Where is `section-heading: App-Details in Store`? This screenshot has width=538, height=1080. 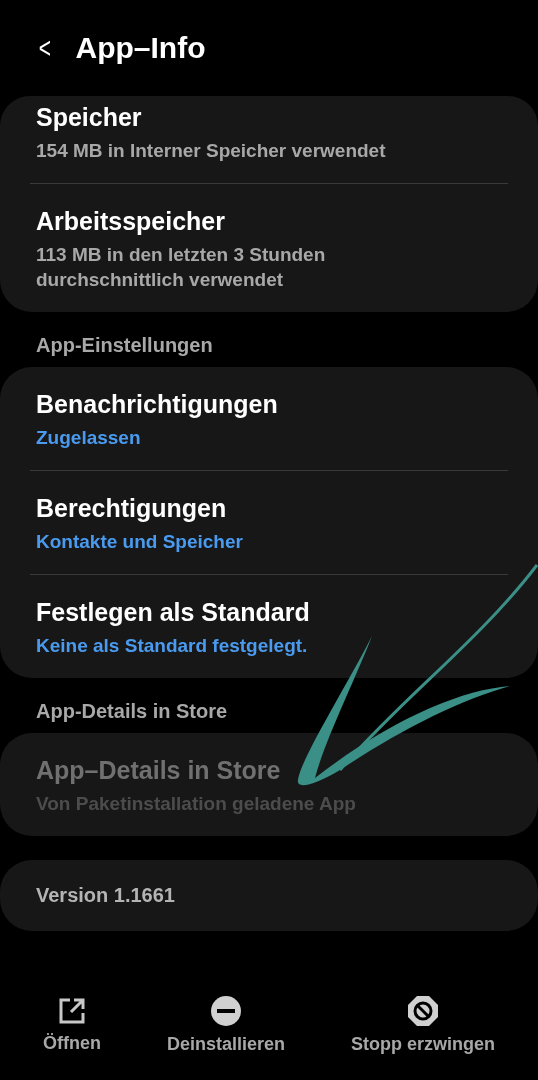 section-heading: App-Details in Store is located at coordinates (132, 711).